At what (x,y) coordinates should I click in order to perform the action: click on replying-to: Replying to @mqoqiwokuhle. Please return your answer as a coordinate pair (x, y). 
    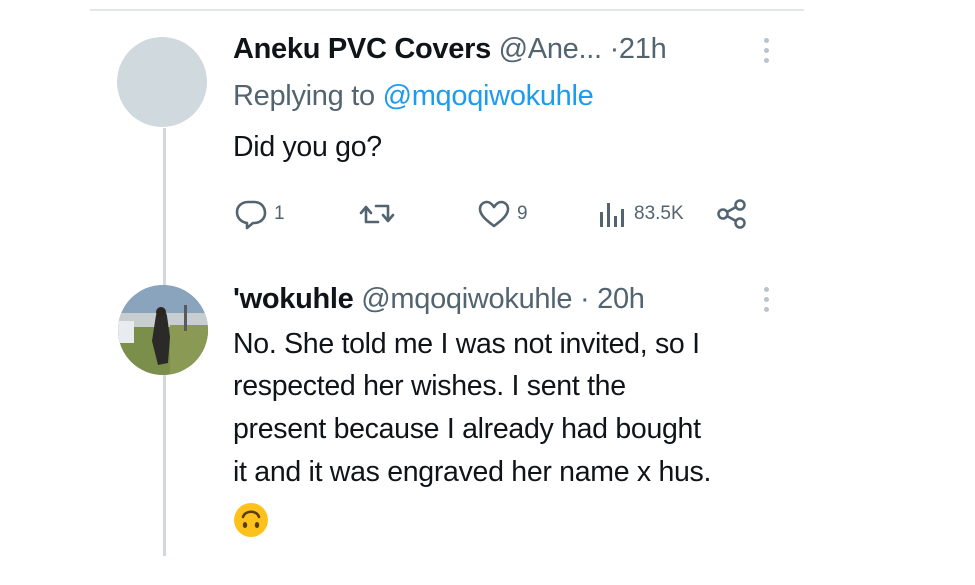
    Looking at the image, I should click on (413, 96).